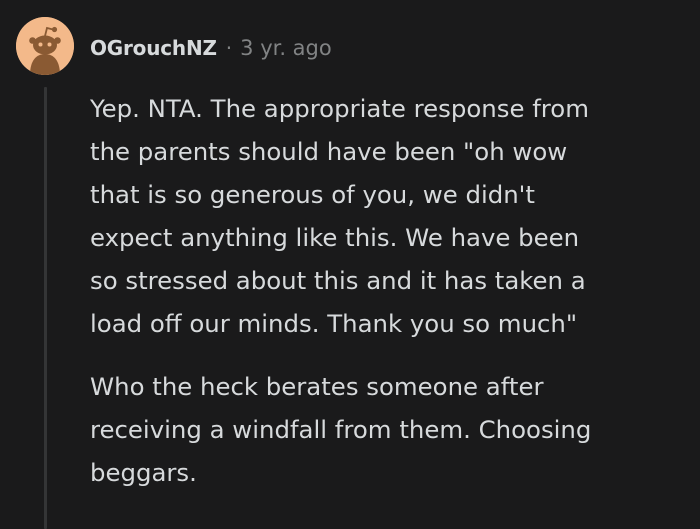  Describe the element at coordinates (334, 323) in the screenshot. I see `comment-line: load off our minds. Thank you so much"` at that location.